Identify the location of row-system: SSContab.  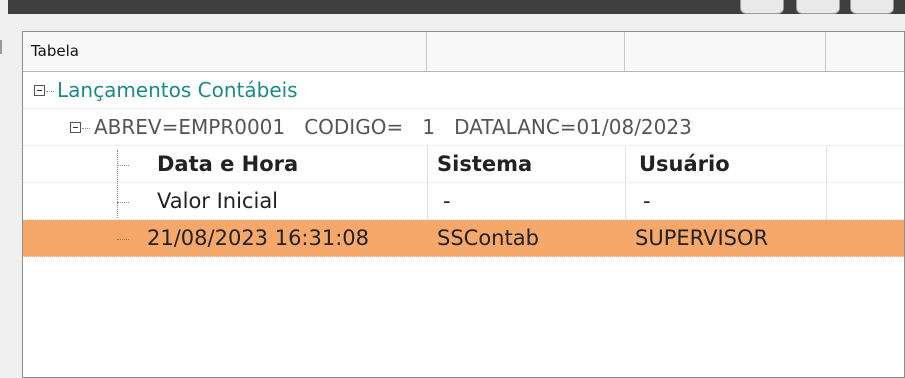
(488, 238).